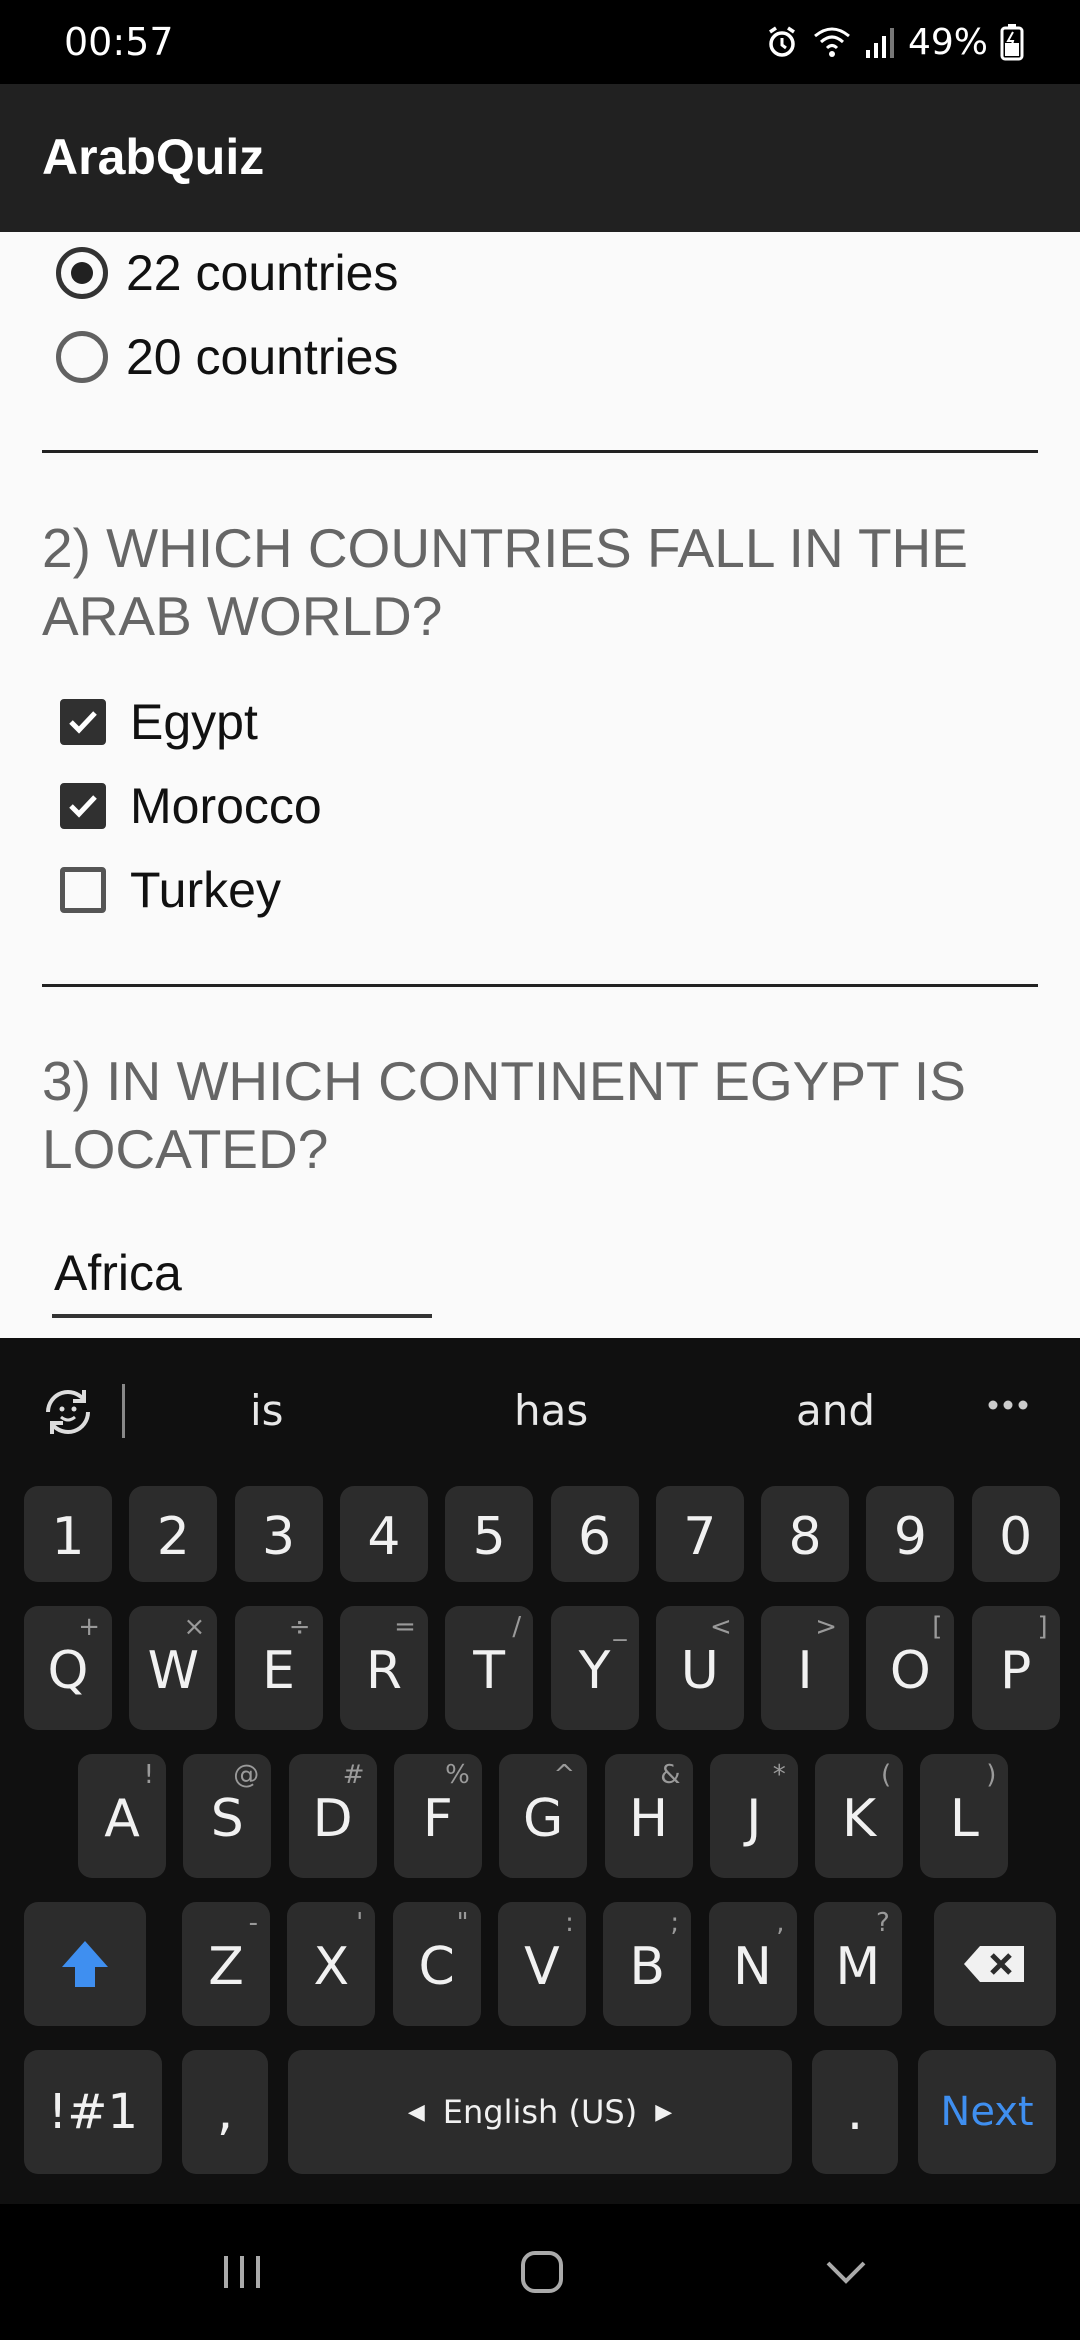  Describe the element at coordinates (122, 1816) in the screenshot. I see `key-a: ! A` at that location.